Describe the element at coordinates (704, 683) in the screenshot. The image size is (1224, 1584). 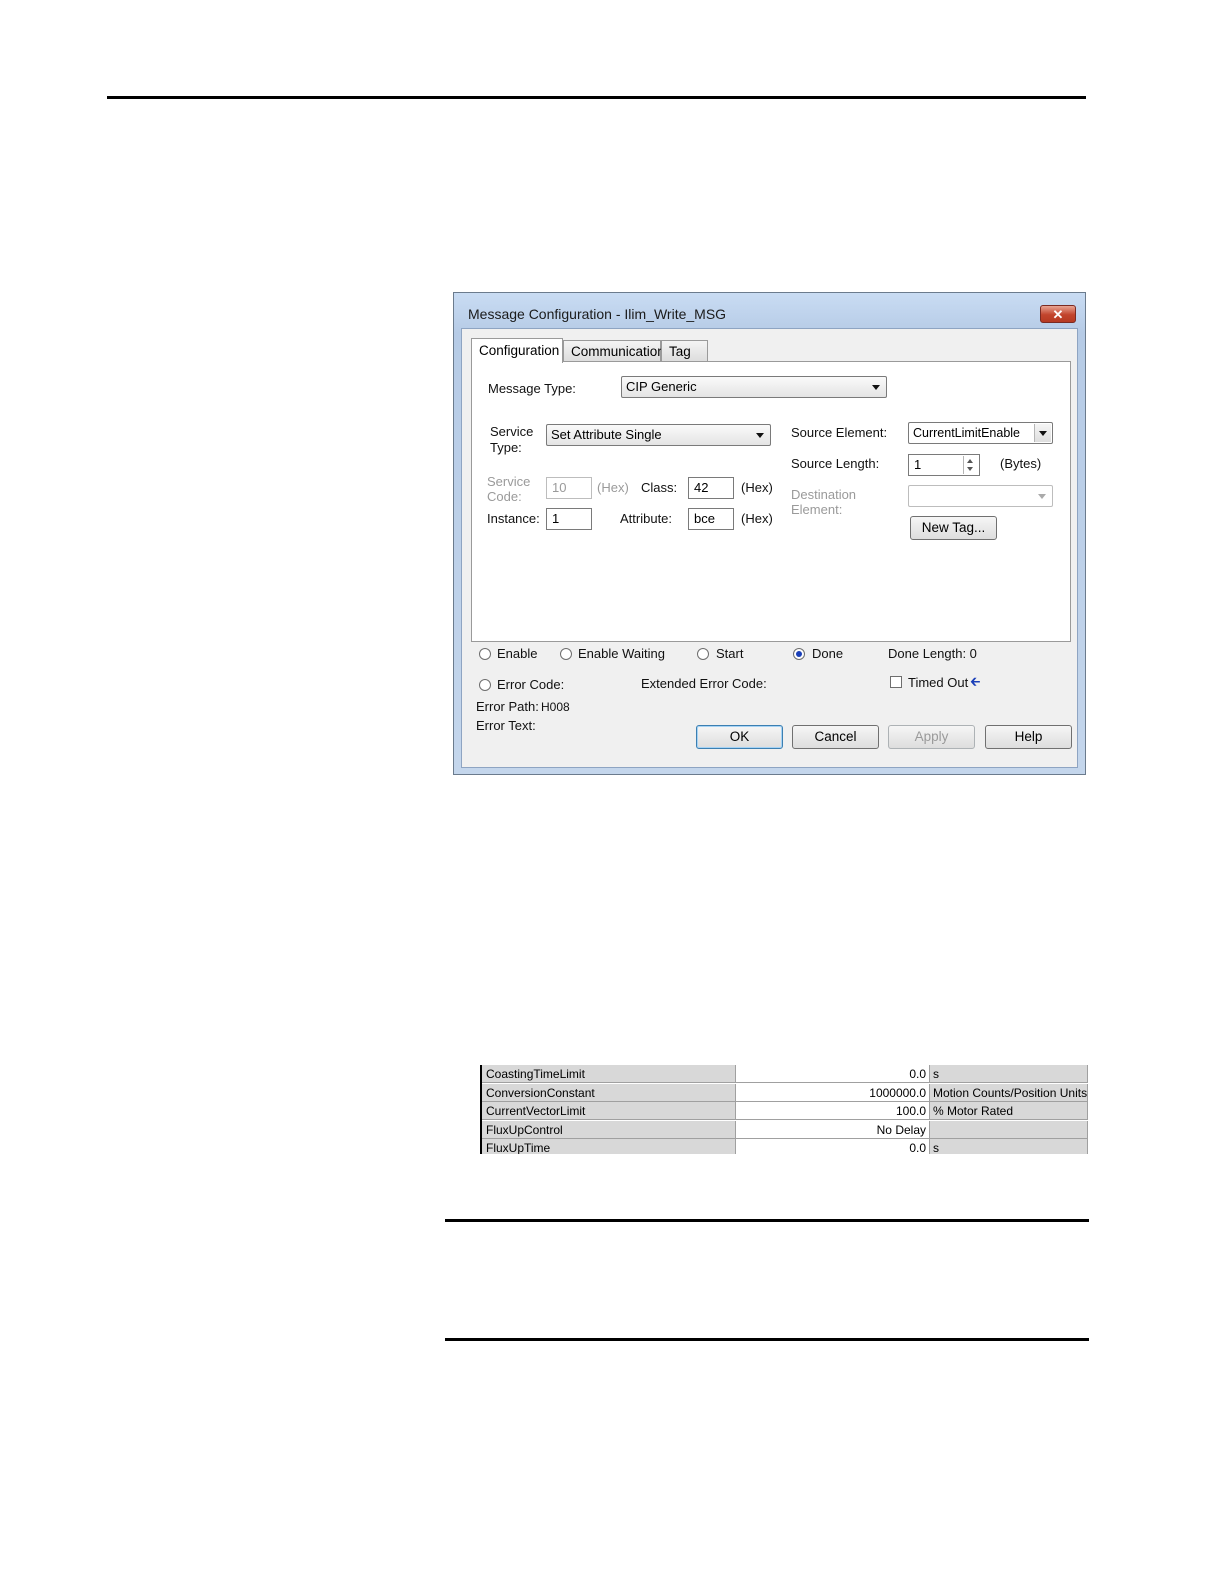
I see `extended-error-code-label: Extended Error Code:` at that location.